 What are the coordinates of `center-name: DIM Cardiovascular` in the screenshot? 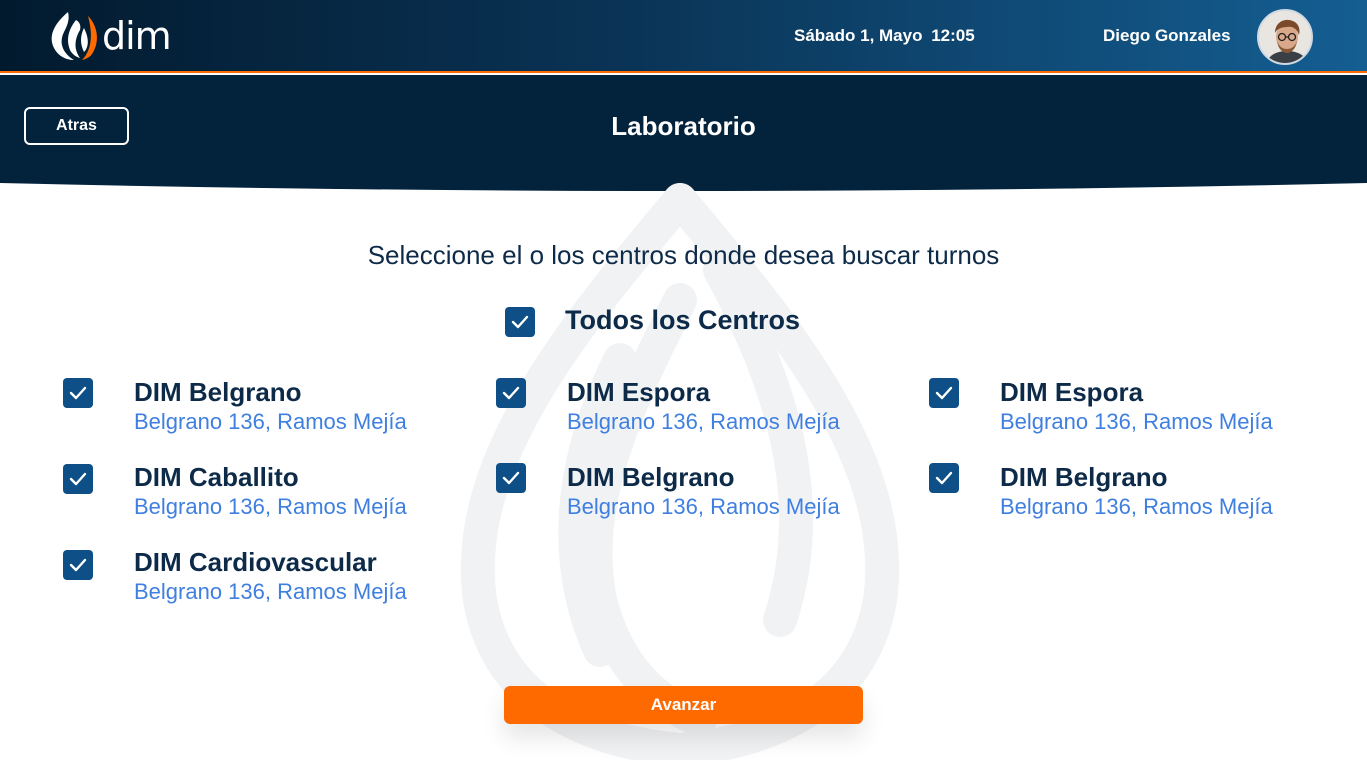 It's located at (255, 562).